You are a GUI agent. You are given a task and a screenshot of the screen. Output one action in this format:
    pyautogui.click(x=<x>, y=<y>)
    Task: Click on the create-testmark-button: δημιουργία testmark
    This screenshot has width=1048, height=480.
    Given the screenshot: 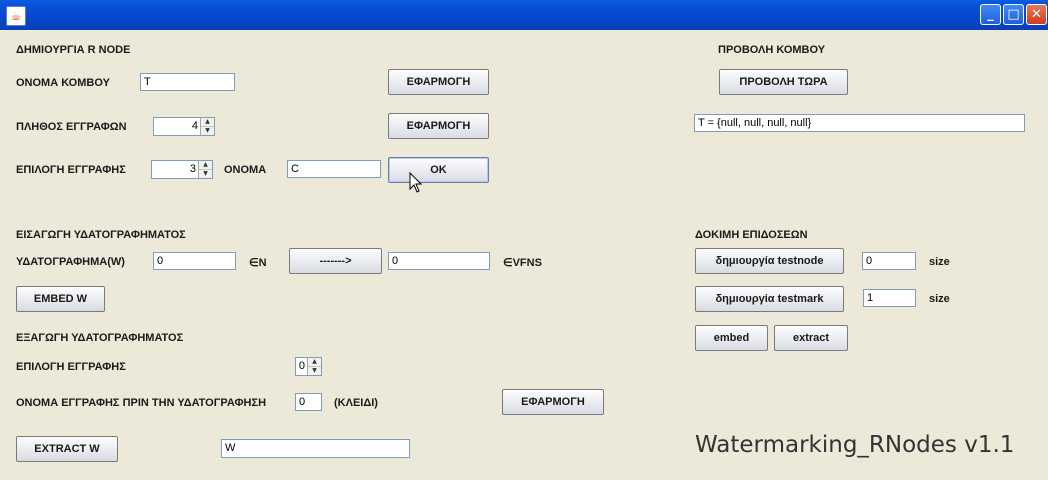 What is the action you would take?
    pyautogui.click(x=769, y=299)
    